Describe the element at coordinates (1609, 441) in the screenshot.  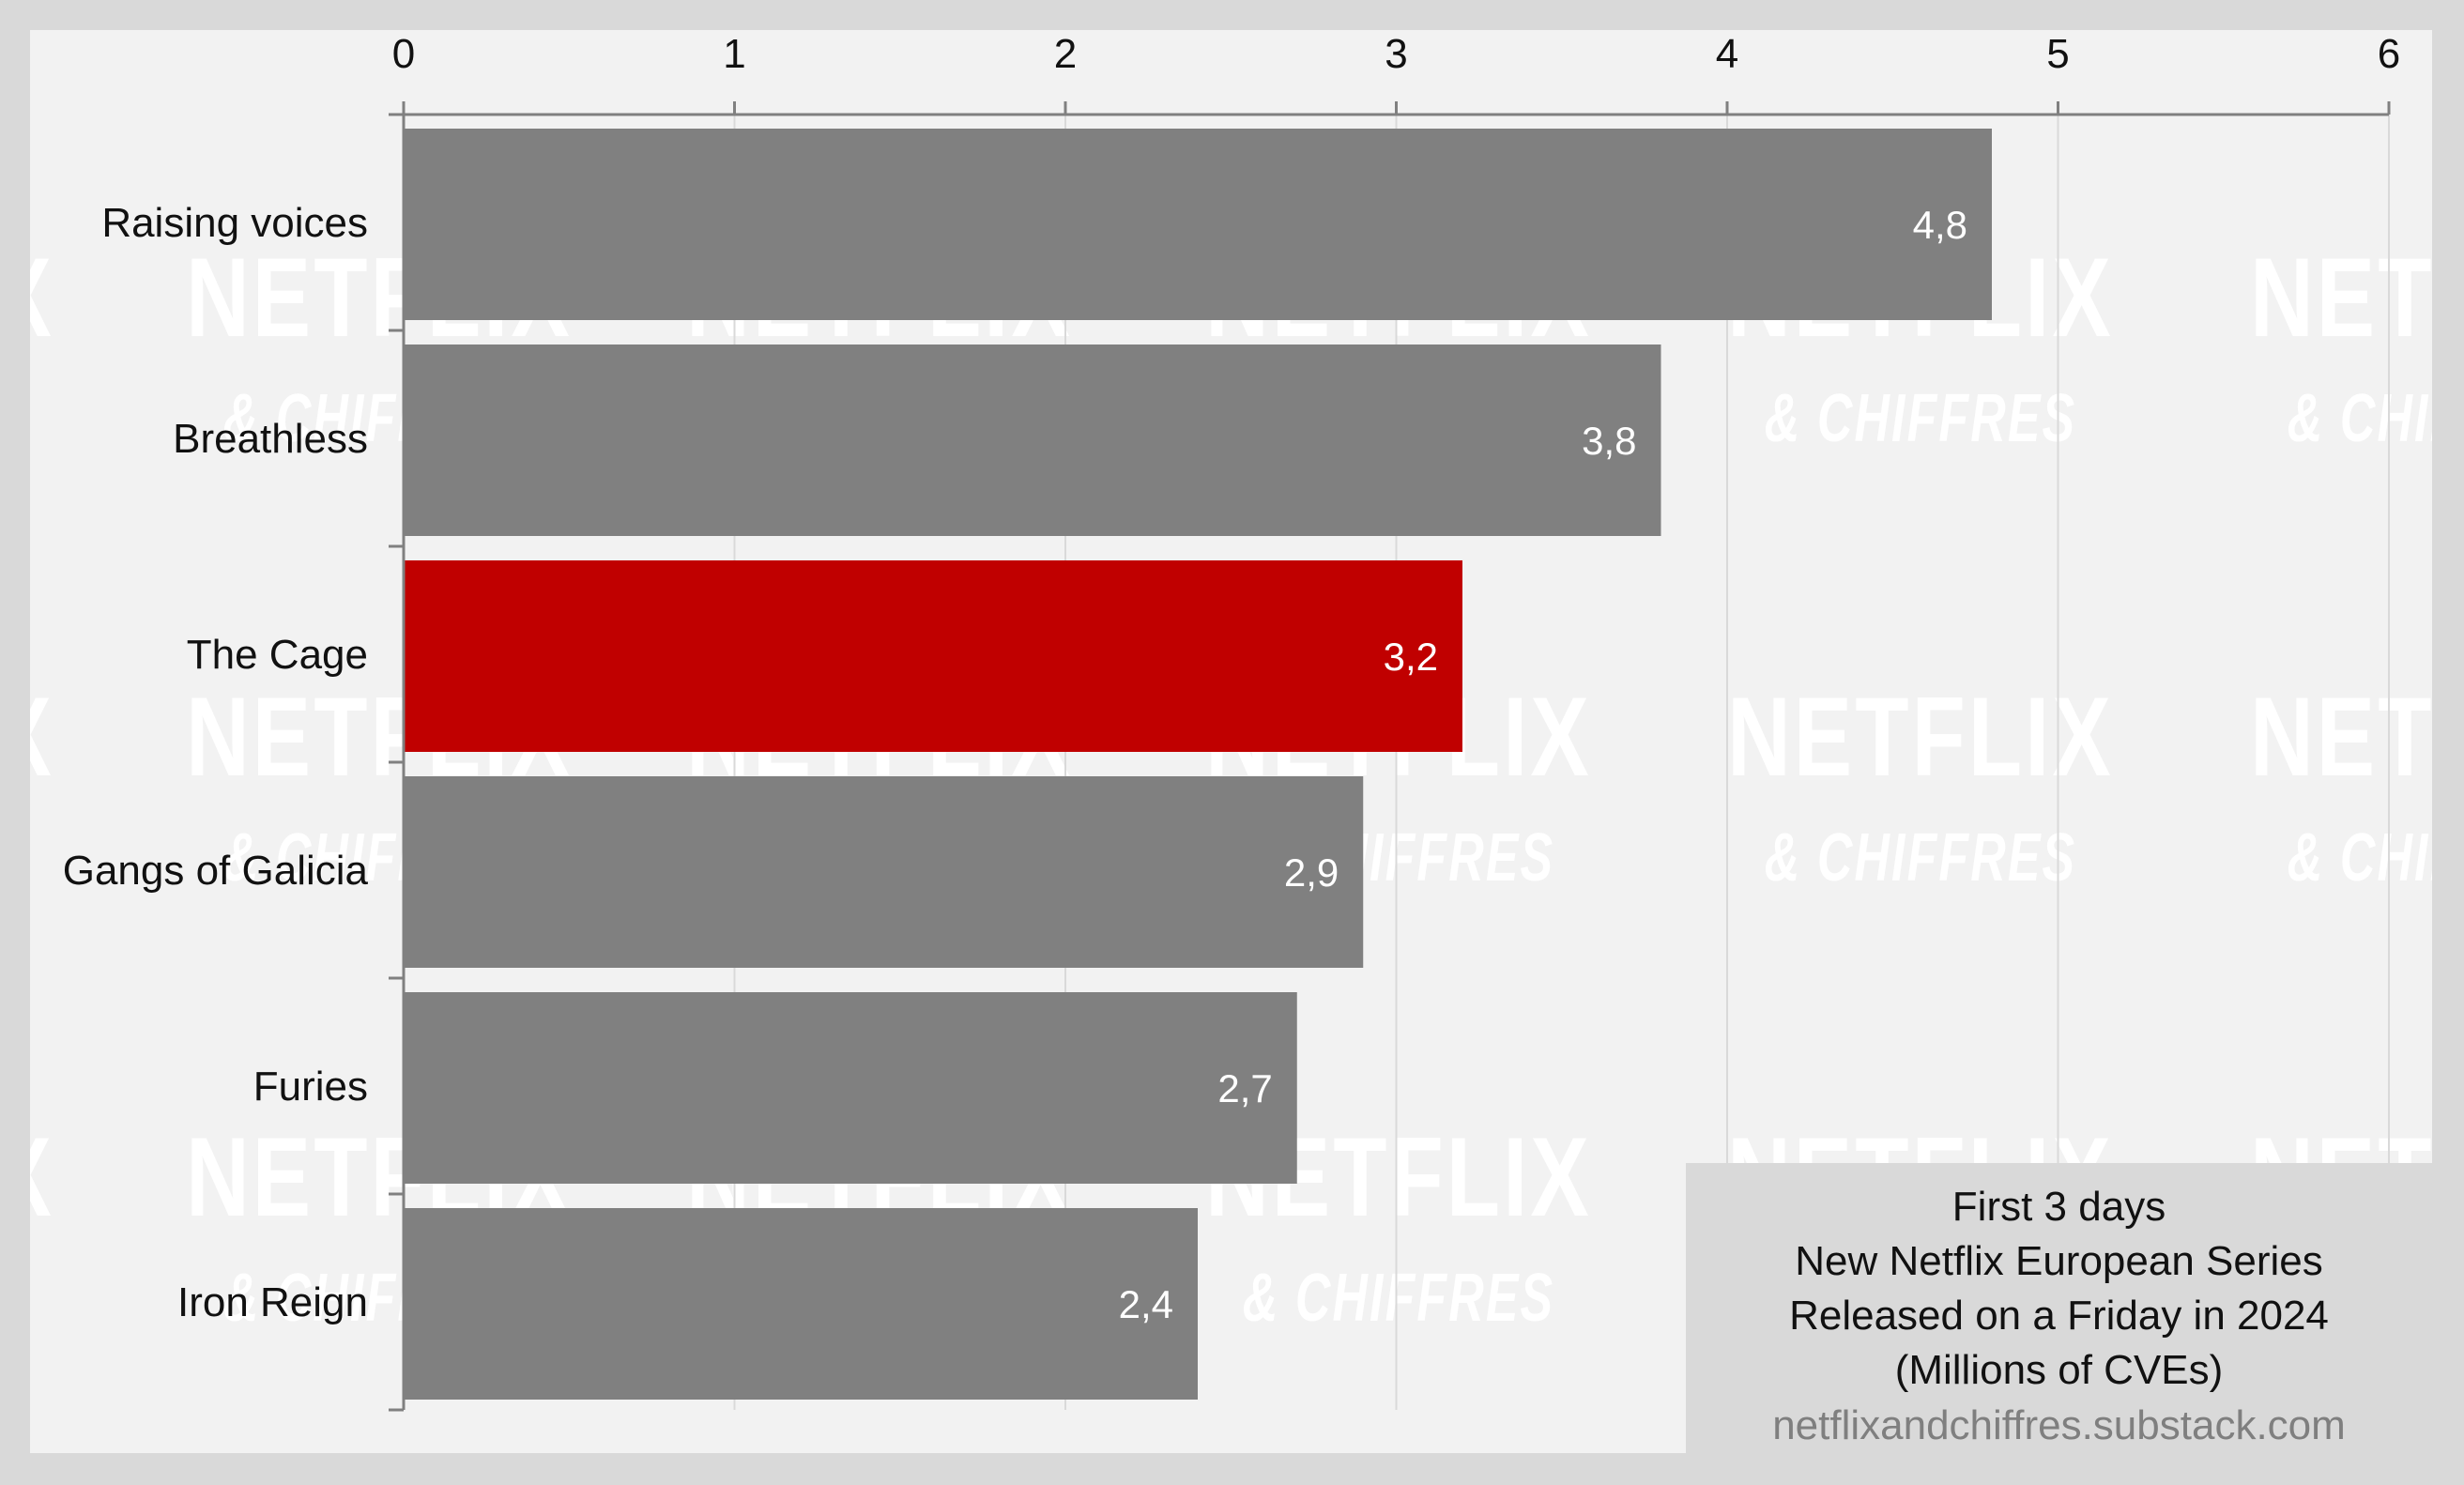
I see `value-label: 3,8` at that location.